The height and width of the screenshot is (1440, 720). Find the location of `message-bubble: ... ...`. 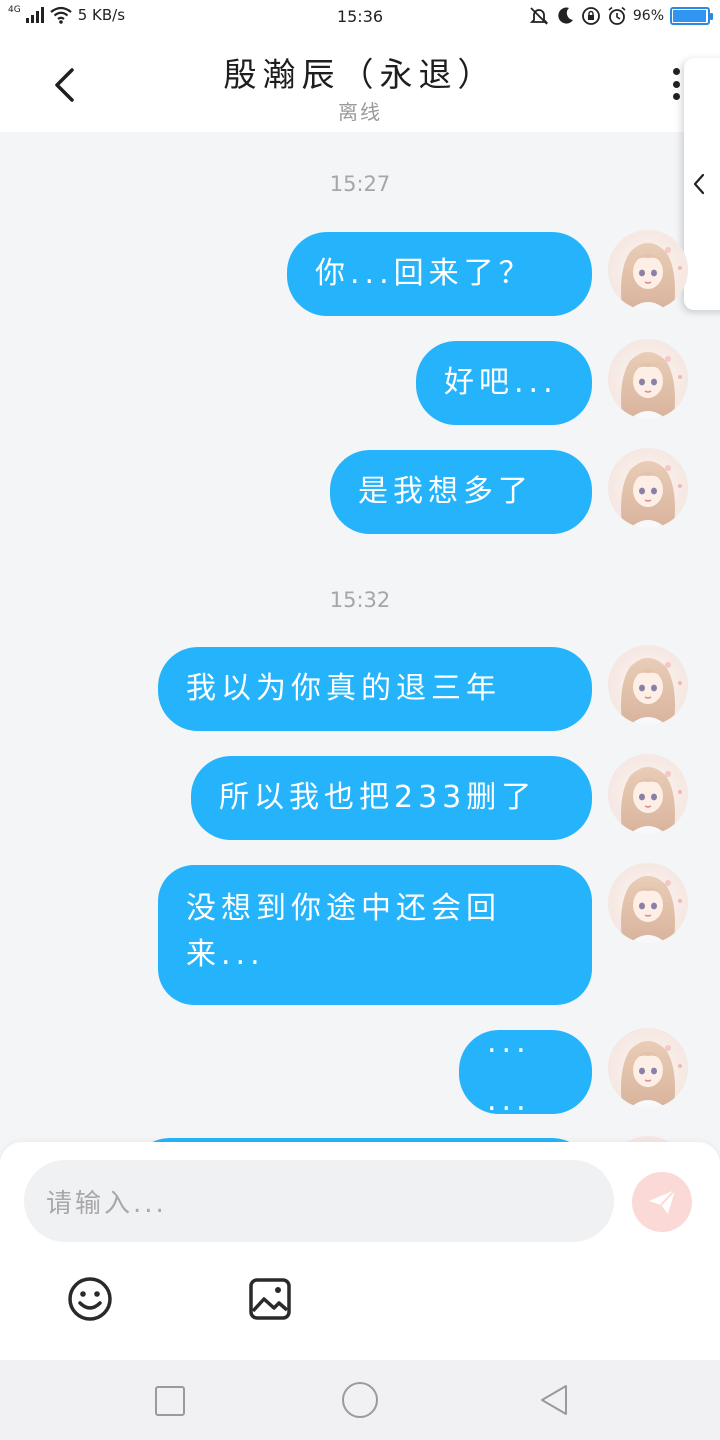

message-bubble: ... ... is located at coordinates (525, 1071).